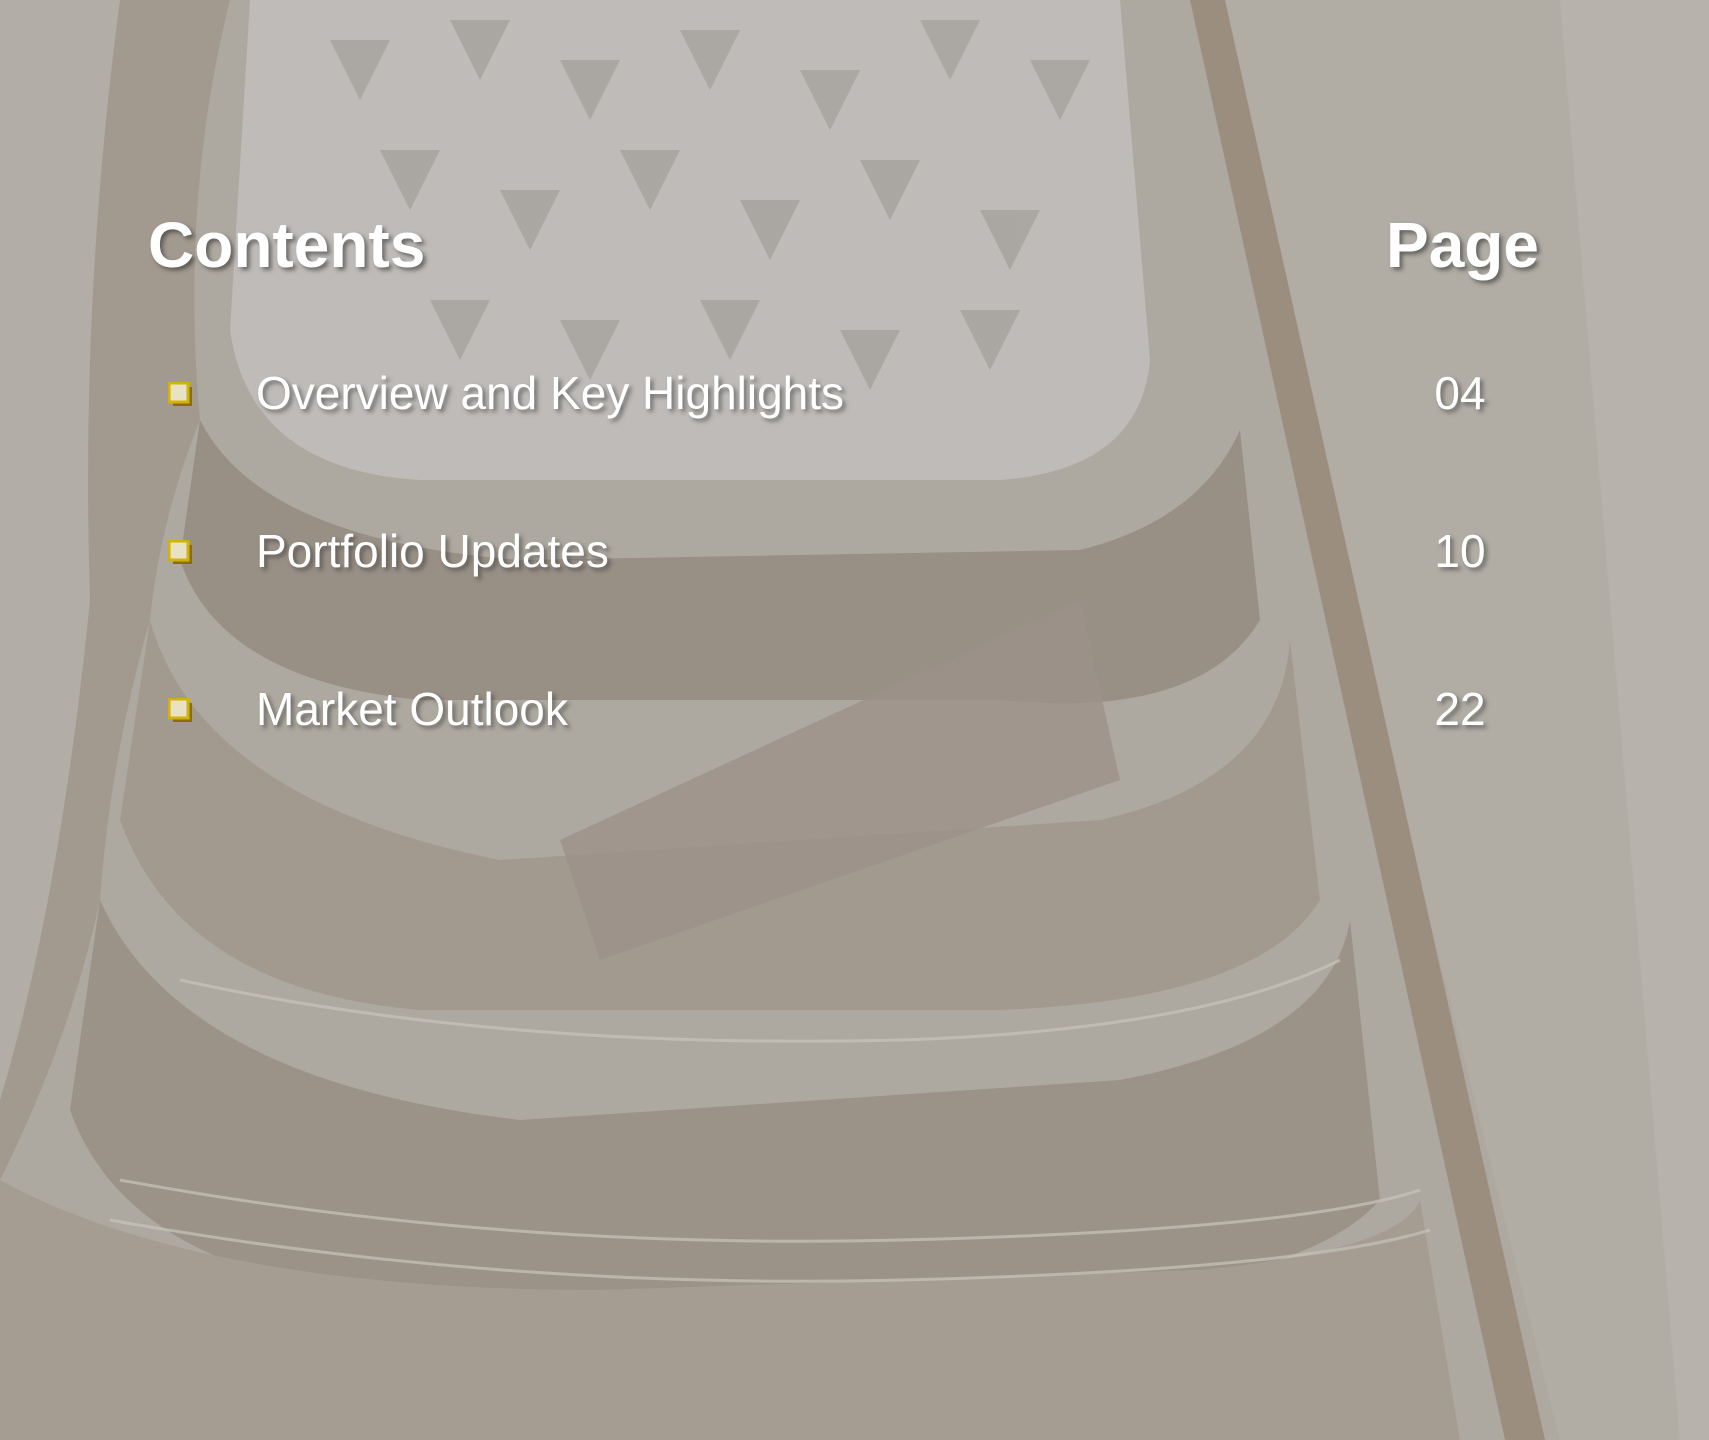  What do you see at coordinates (412, 709) in the screenshot?
I see `toc-label: Market Outlook` at bounding box center [412, 709].